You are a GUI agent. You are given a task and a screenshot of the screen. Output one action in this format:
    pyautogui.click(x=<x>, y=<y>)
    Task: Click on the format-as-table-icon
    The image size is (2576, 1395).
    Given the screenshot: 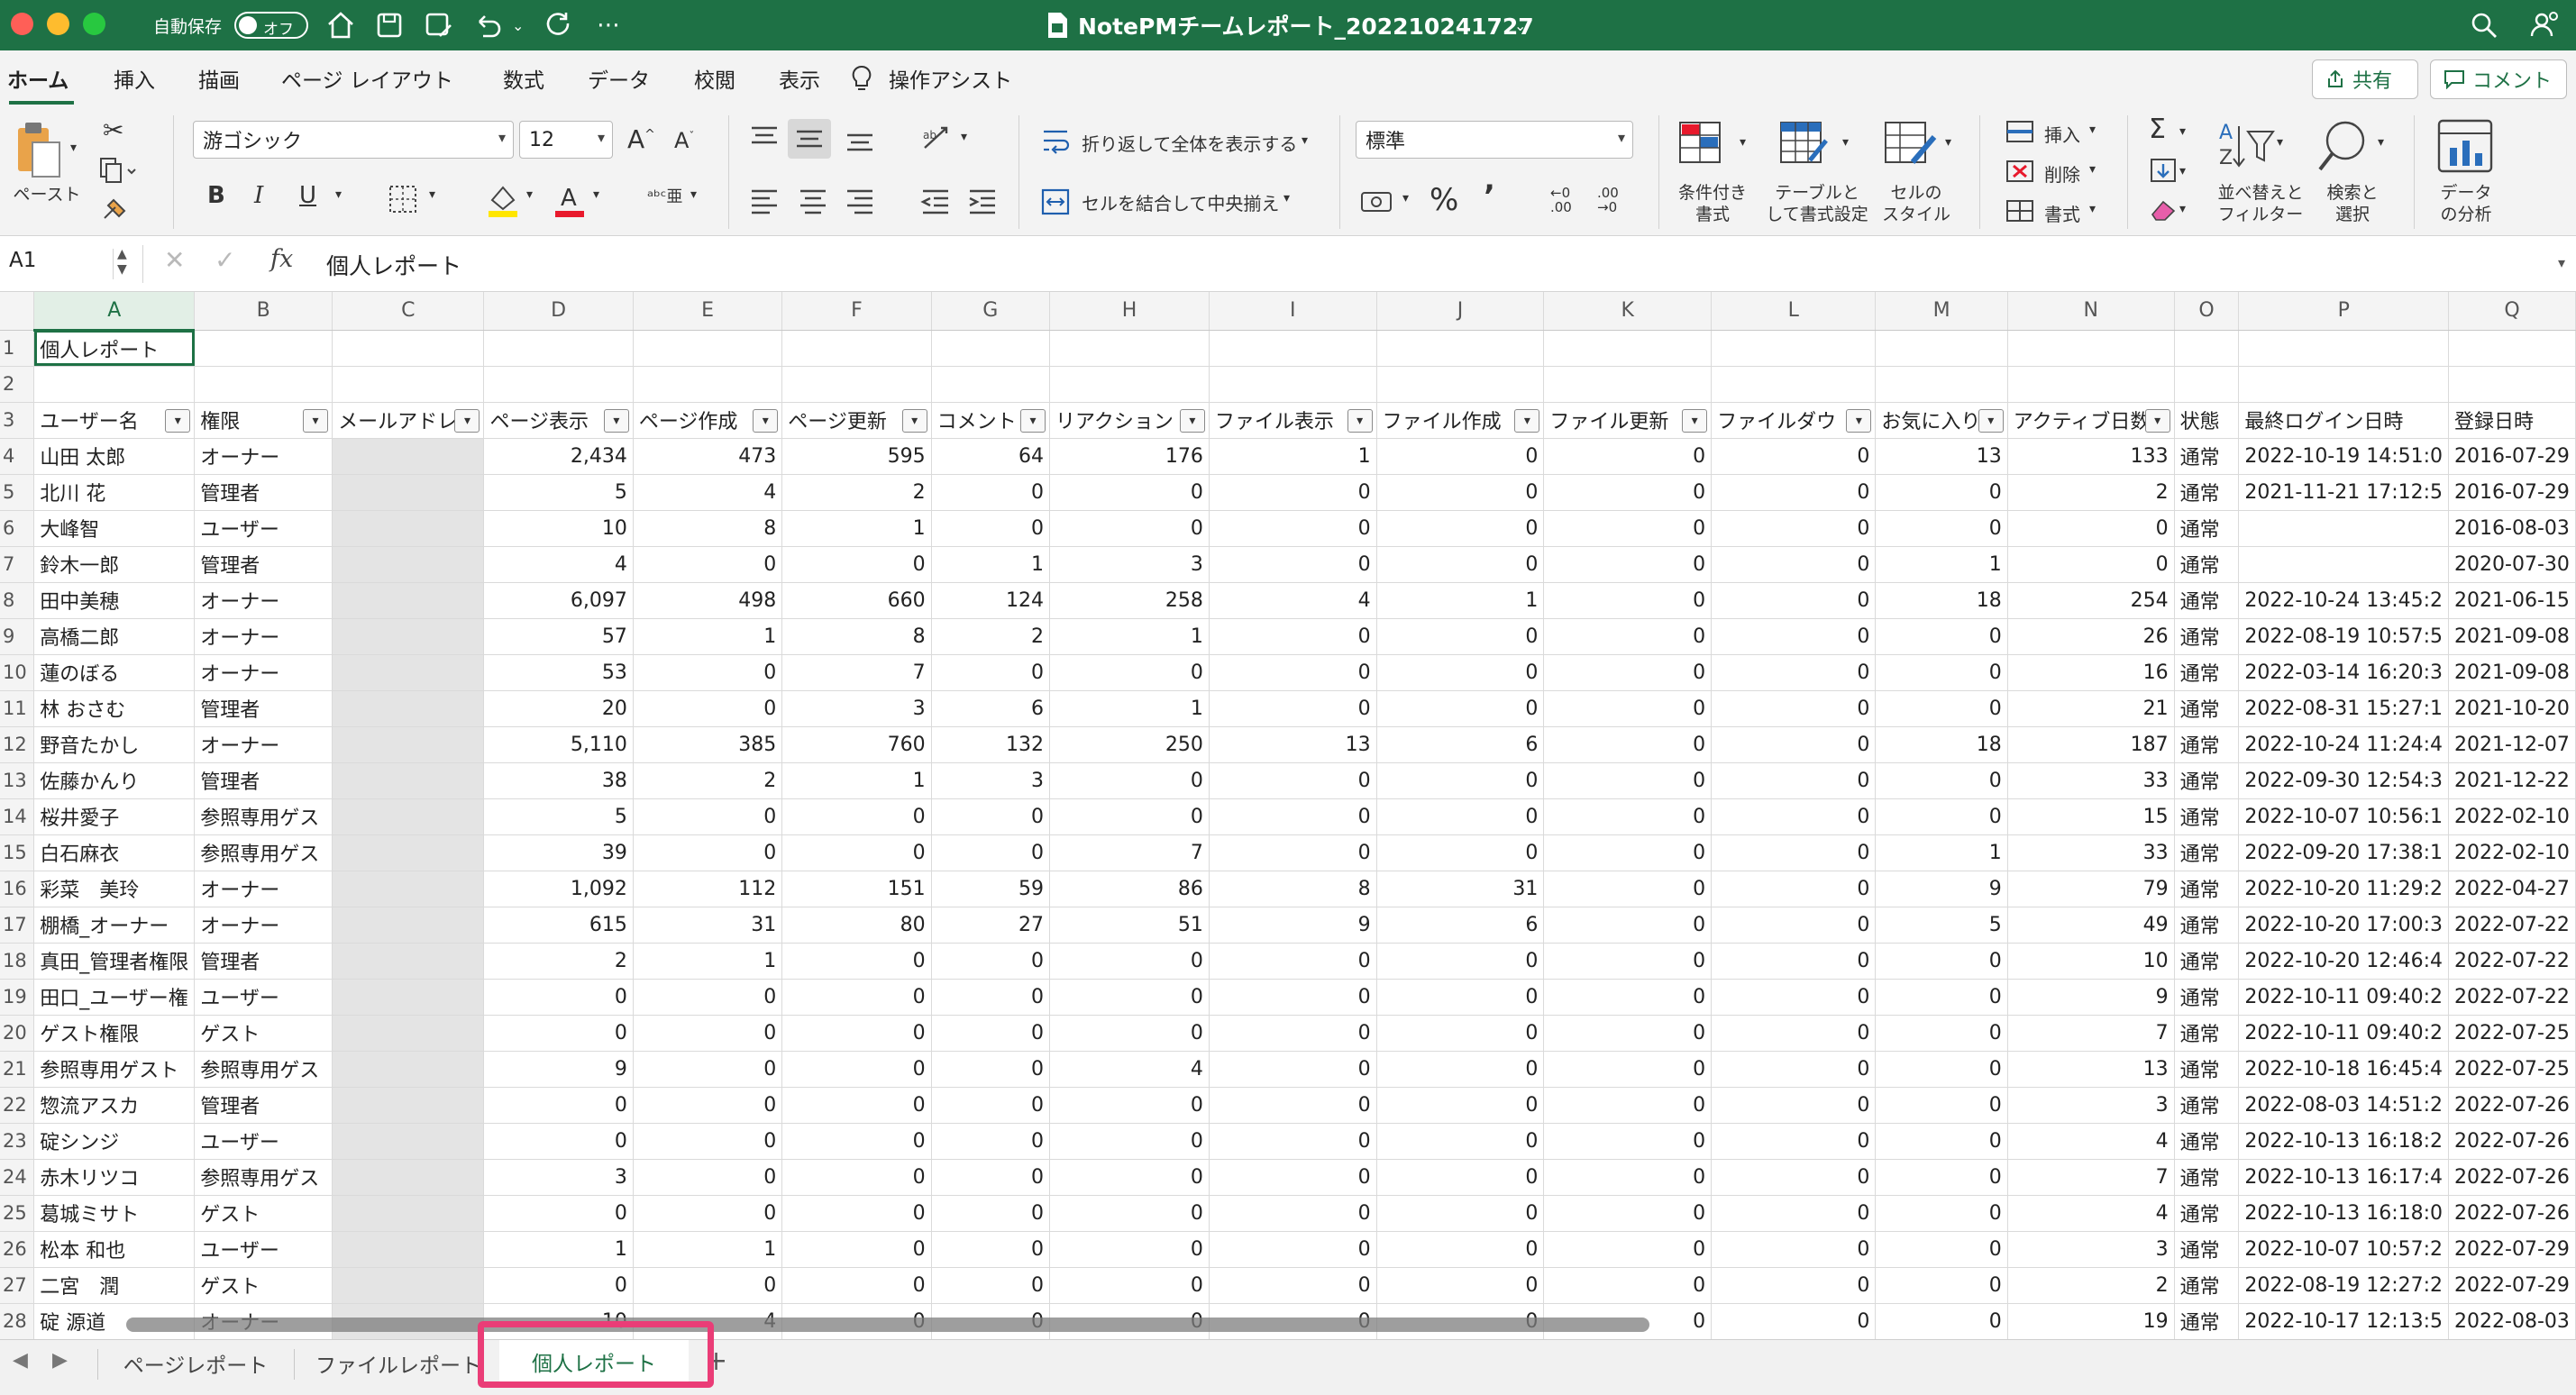 What is the action you would take?
    pyautogui.click(x=1804, y=144)
    